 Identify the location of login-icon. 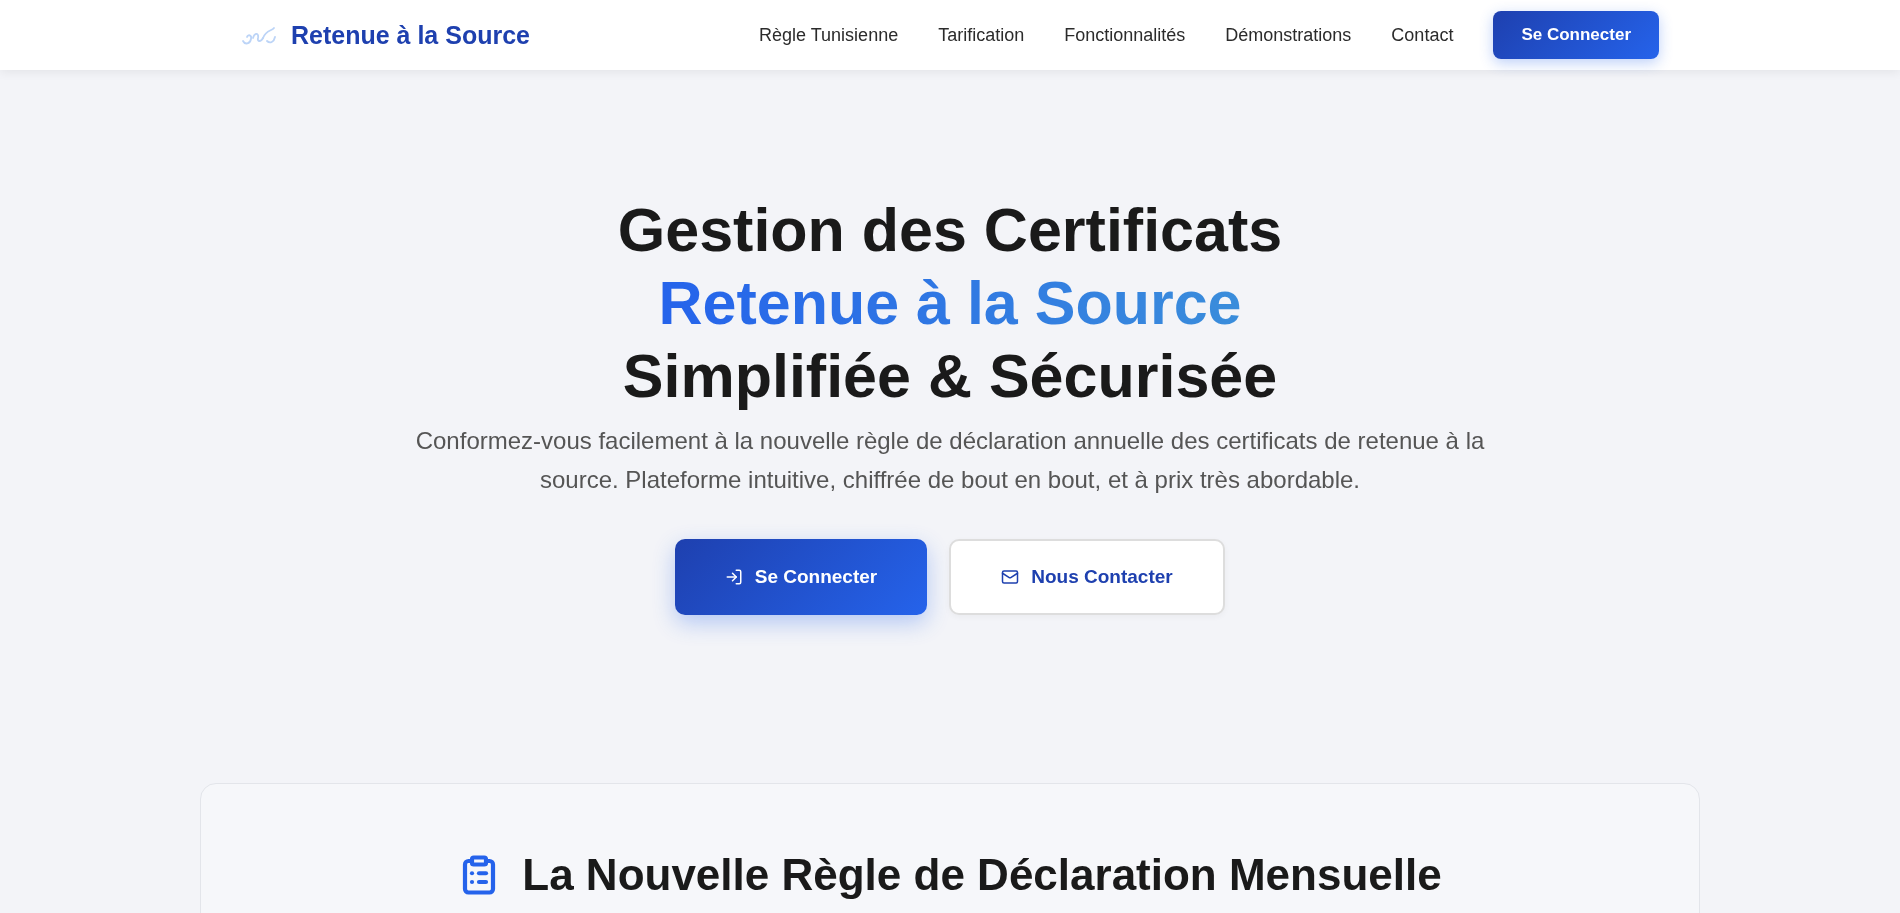
(733, 577).